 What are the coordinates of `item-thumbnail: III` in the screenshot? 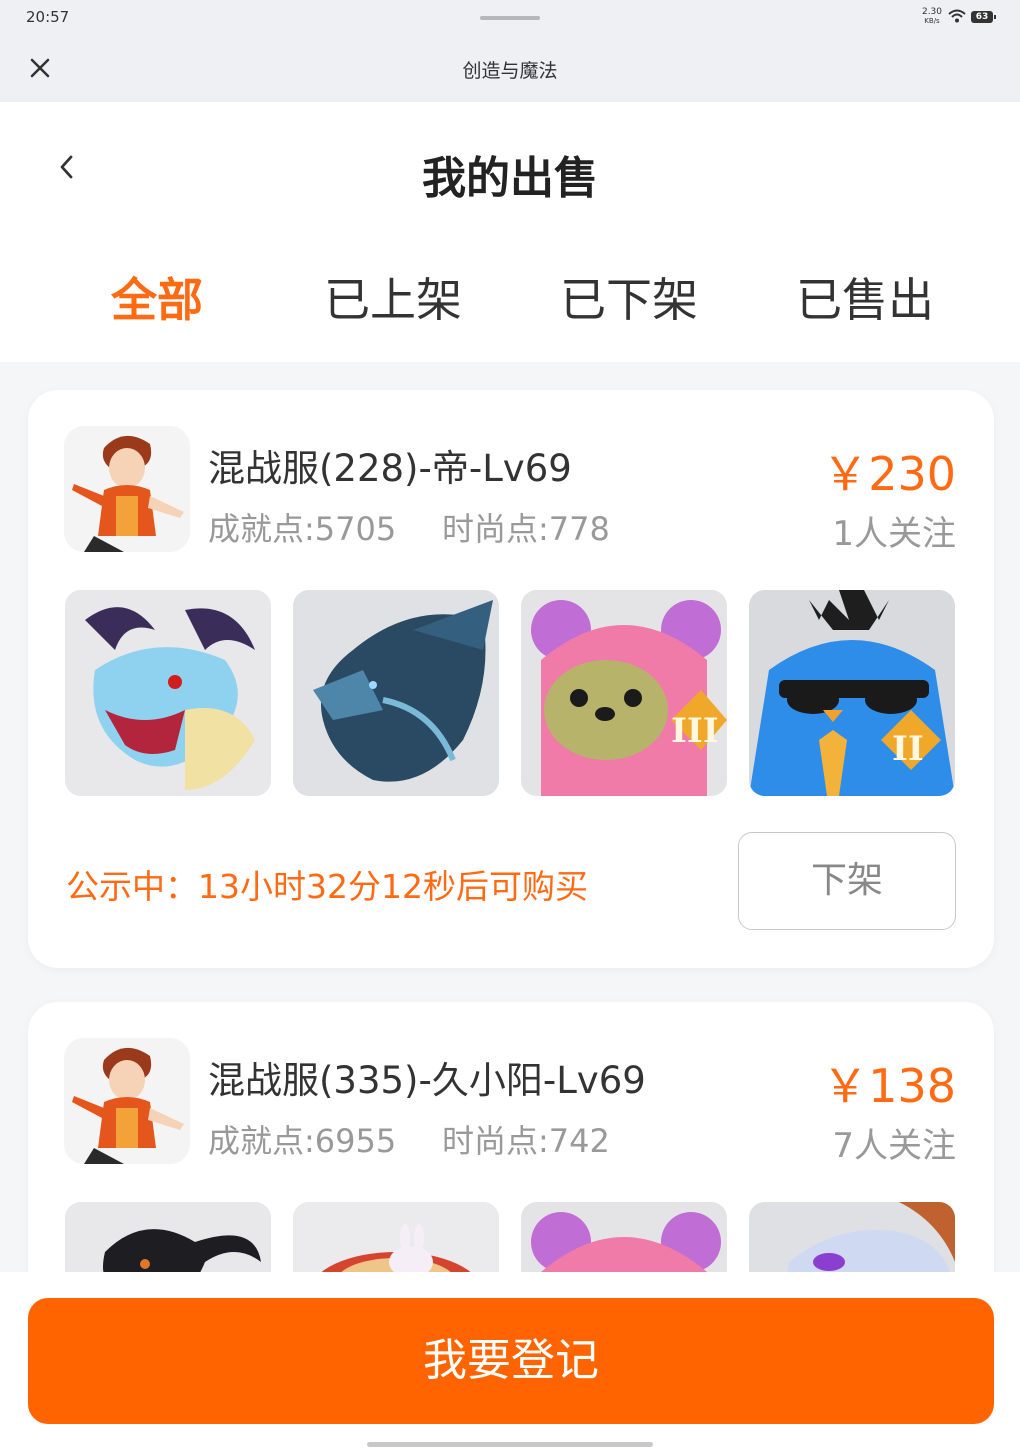 It's located at (624, 693).